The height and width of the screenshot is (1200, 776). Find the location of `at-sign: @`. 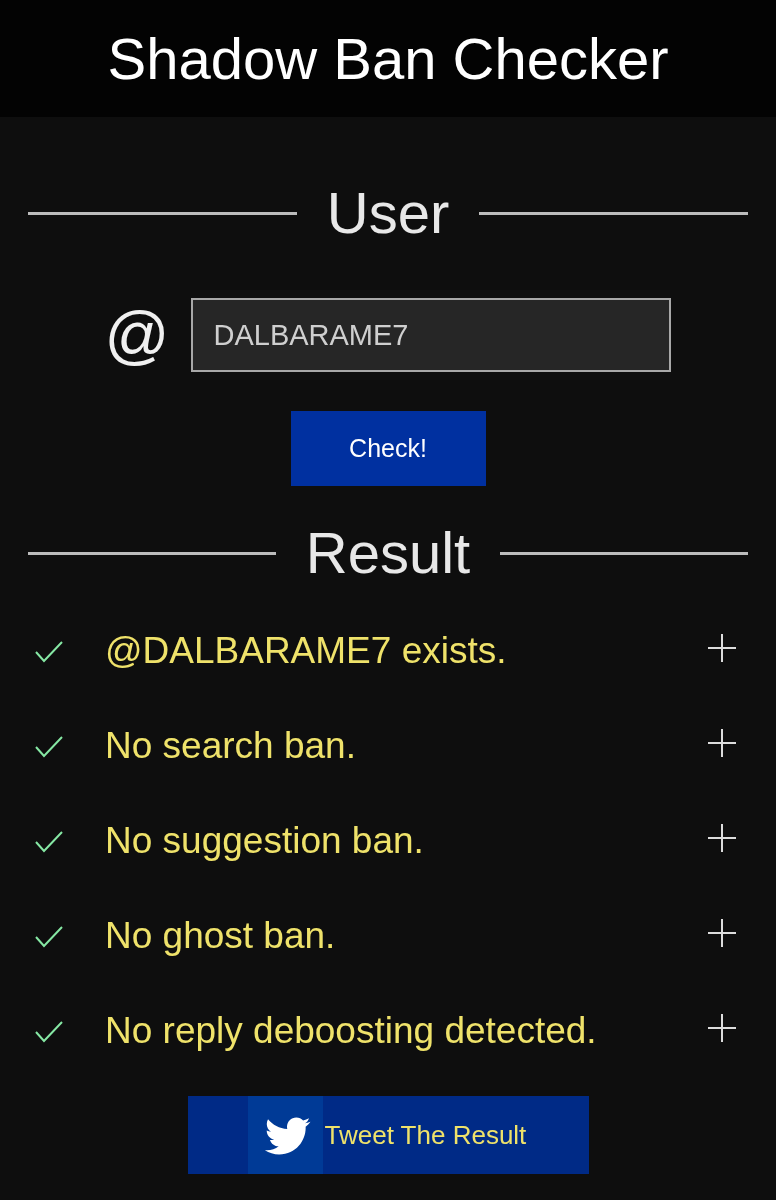

at-sign: @ is located at coordinates (137, 335).